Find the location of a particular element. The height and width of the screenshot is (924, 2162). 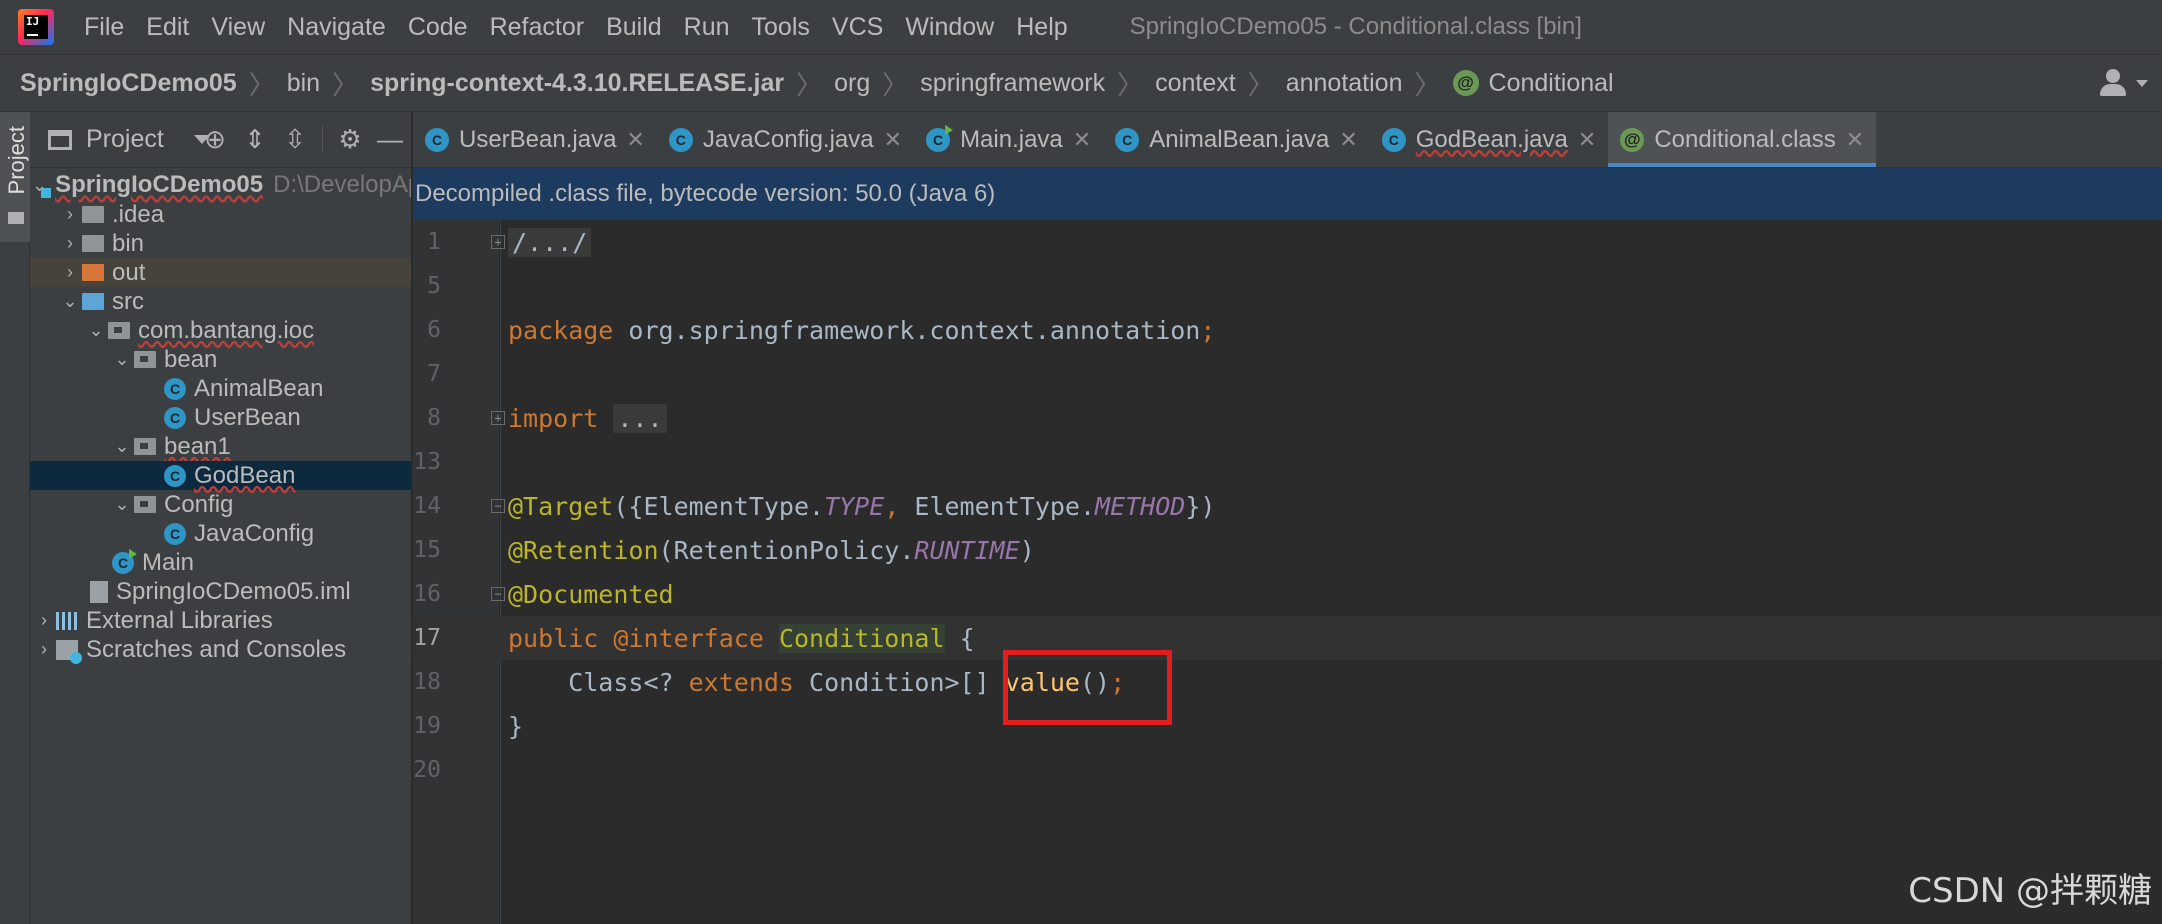

tree-item-godbean: C GodBean is located at coordinates (220, 475).